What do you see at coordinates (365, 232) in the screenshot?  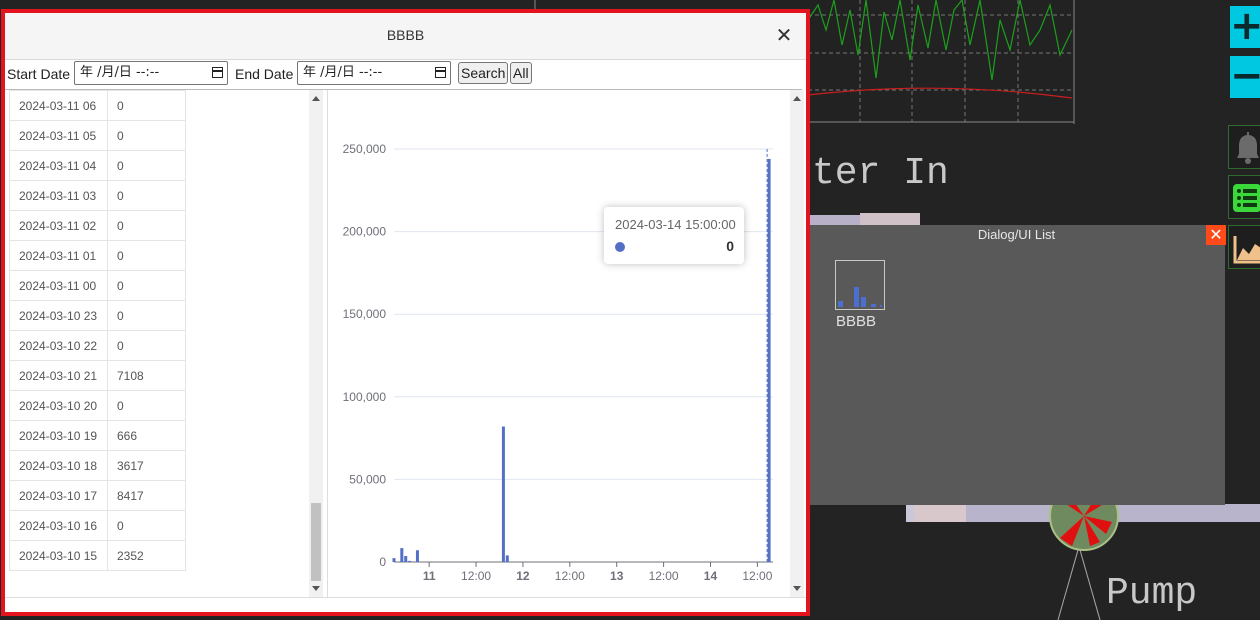 I see `y-tick-label: 200,000` at bounding box center [365, 232].